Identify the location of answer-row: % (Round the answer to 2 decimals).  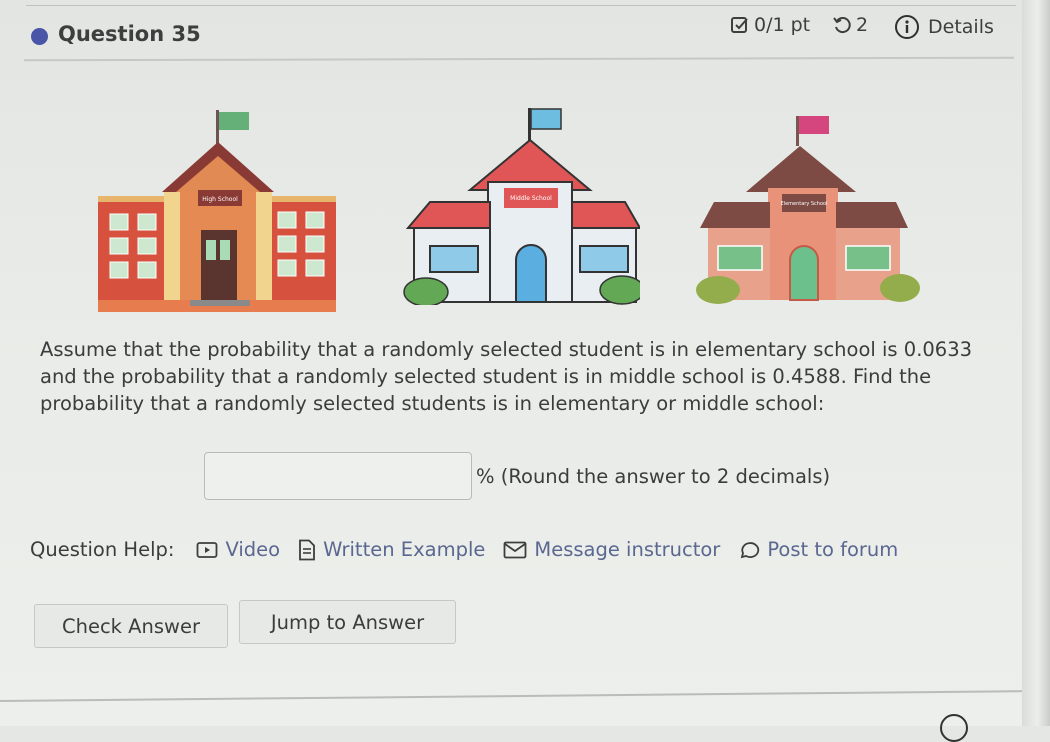
(517, 476).